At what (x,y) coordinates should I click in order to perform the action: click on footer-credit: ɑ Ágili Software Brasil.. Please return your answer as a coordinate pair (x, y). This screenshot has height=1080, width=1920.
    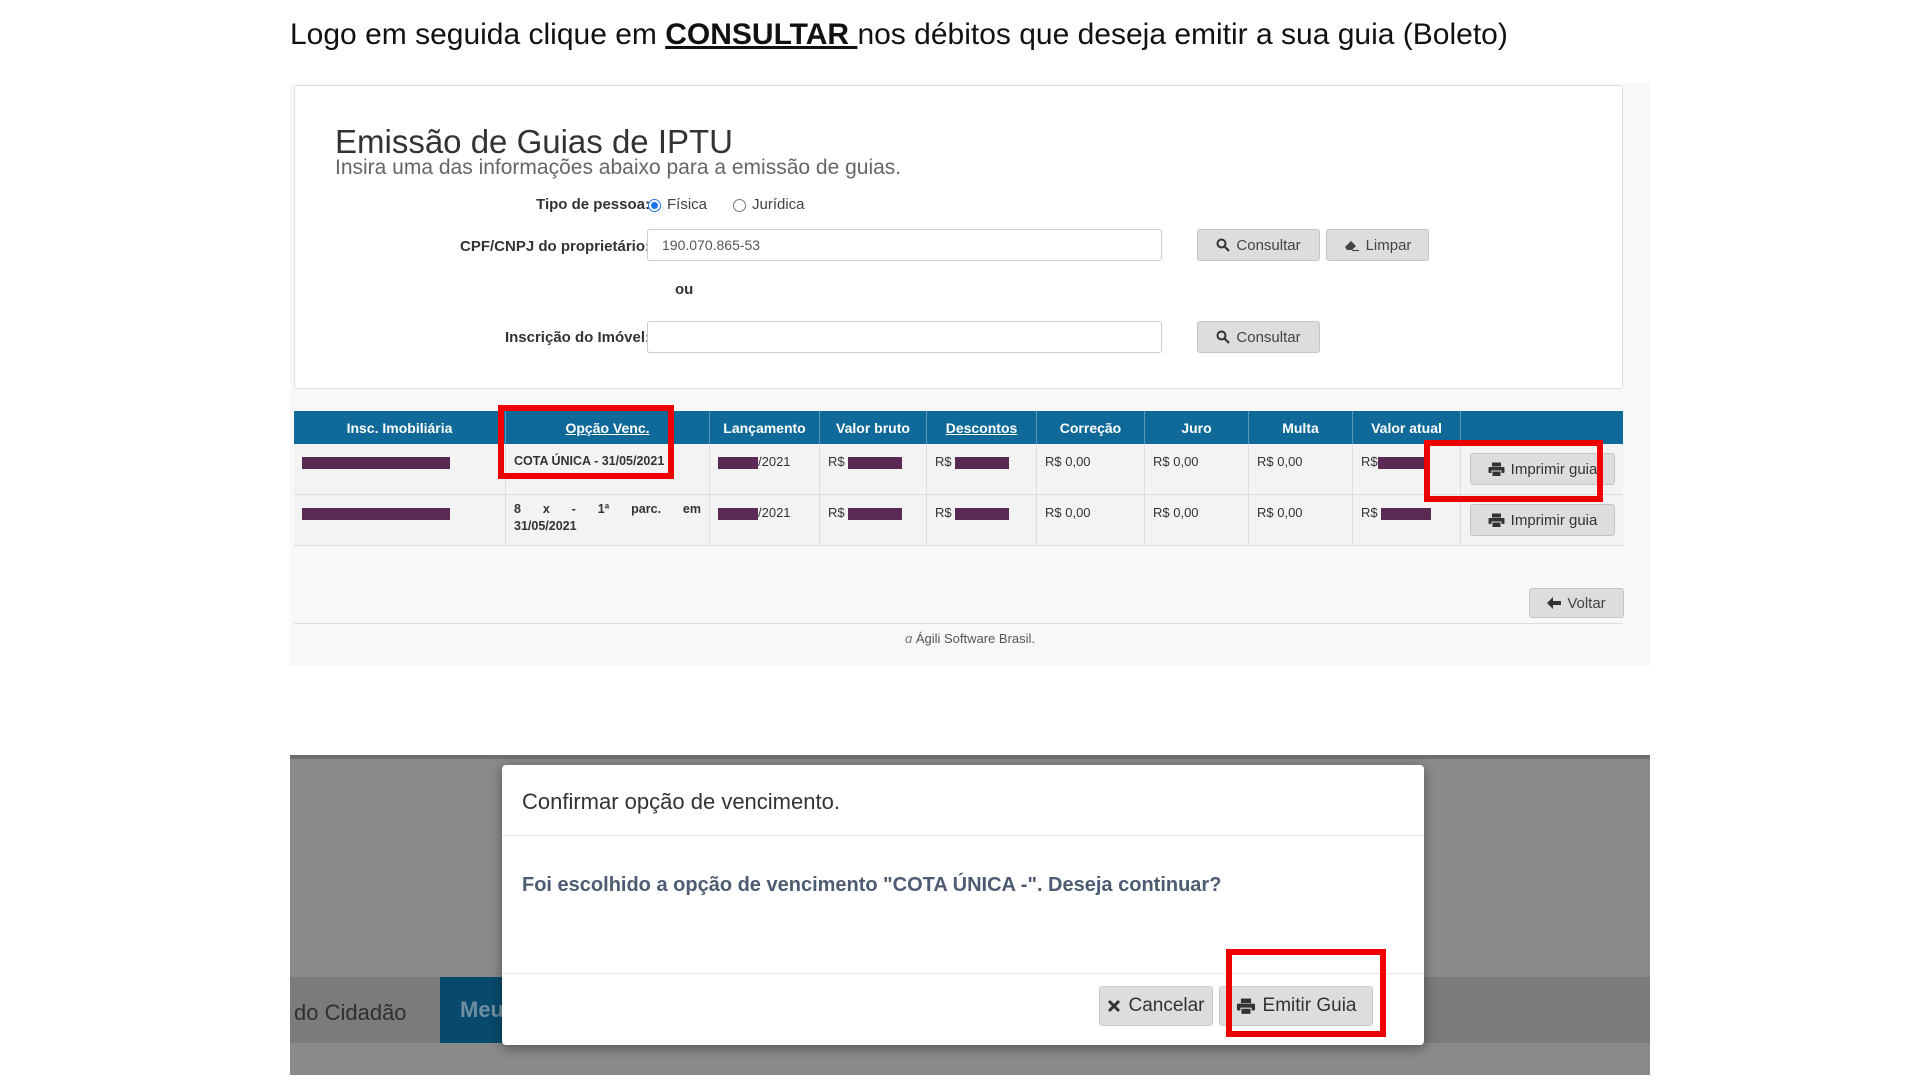
    Looking at the image, I should click on (970, 638).